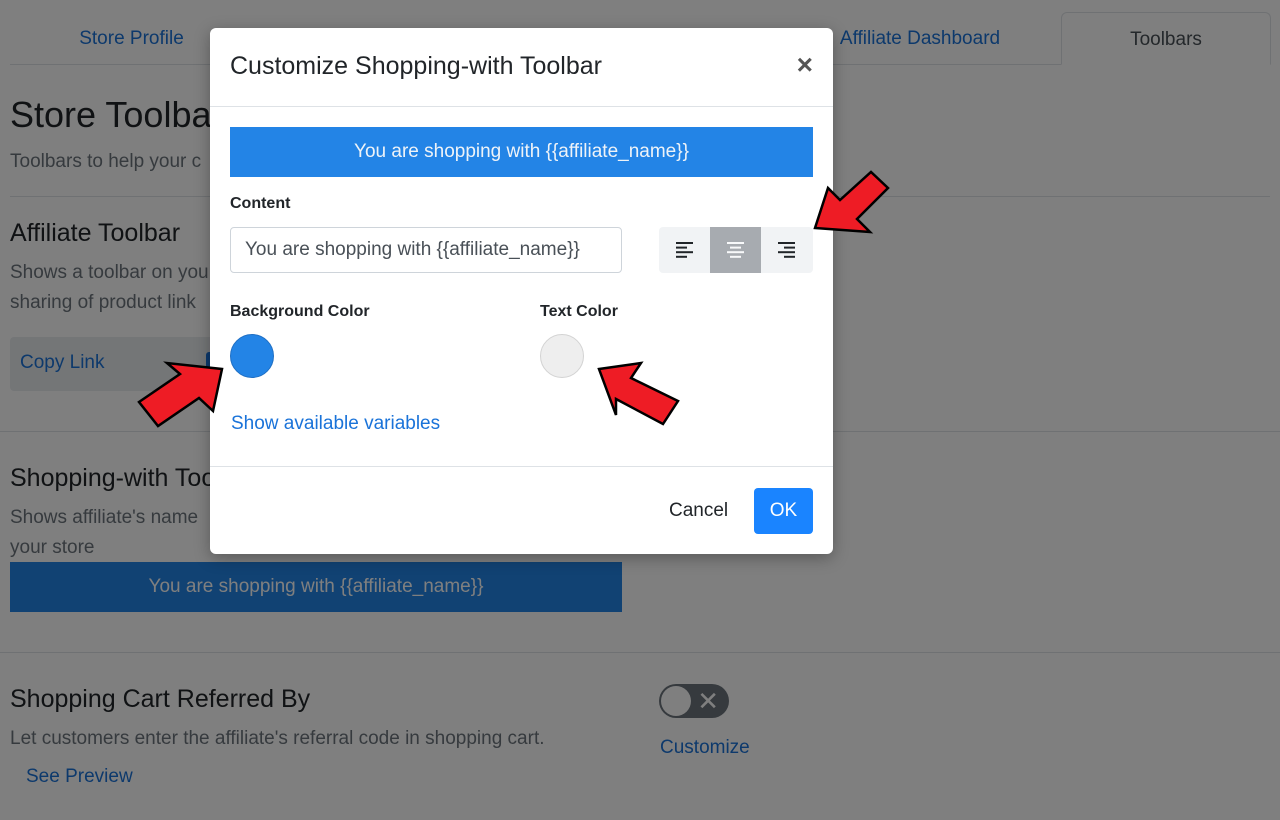 This screenshot has height=820, width=1280. I want to click on align-right-button, so click(786, 250).